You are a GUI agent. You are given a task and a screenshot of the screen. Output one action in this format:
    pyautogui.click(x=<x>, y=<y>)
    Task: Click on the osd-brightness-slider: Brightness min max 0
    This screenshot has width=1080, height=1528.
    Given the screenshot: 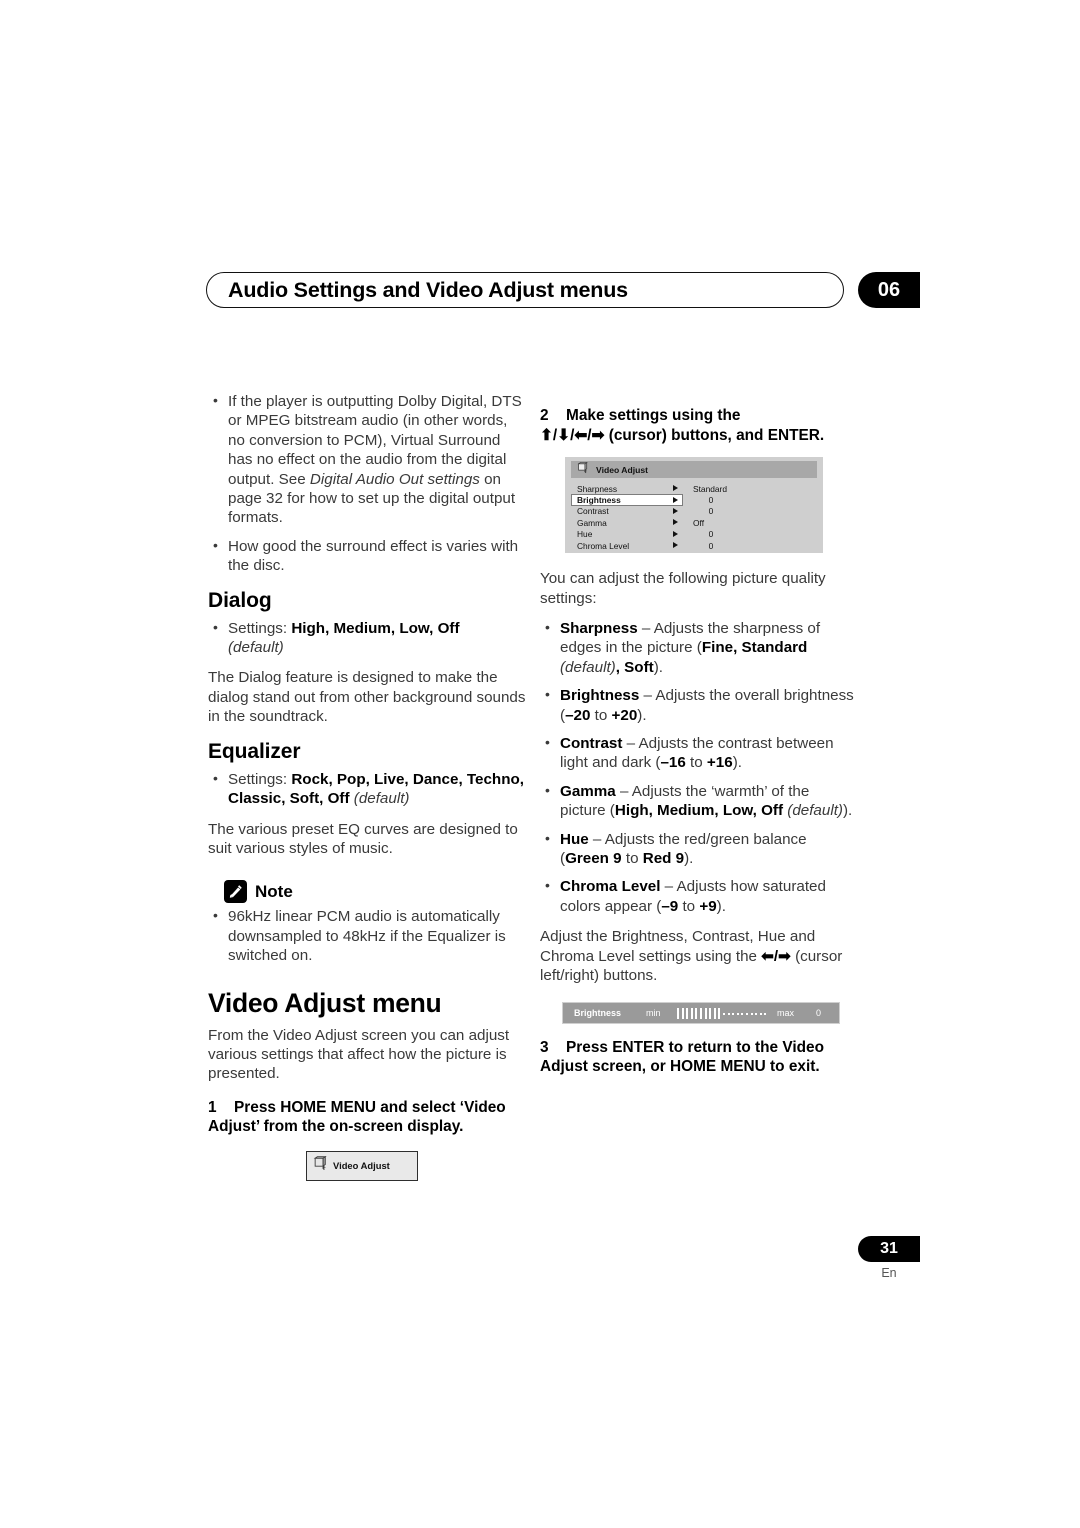 What is the action you would take?
    pyautogui.click(x=701, y=1012)
    